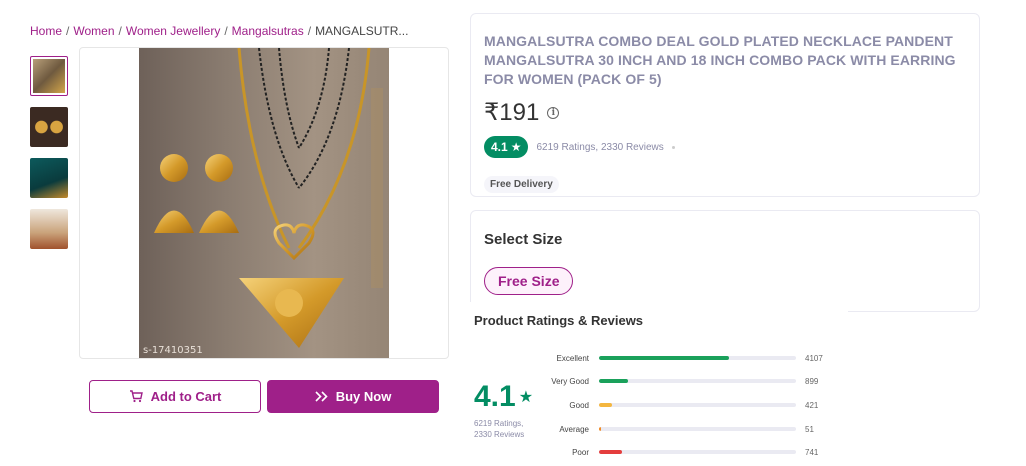 This screenshot has width=1026, height=466. I want to click on rating-bar-row: Poor 741, so click(685, 452).